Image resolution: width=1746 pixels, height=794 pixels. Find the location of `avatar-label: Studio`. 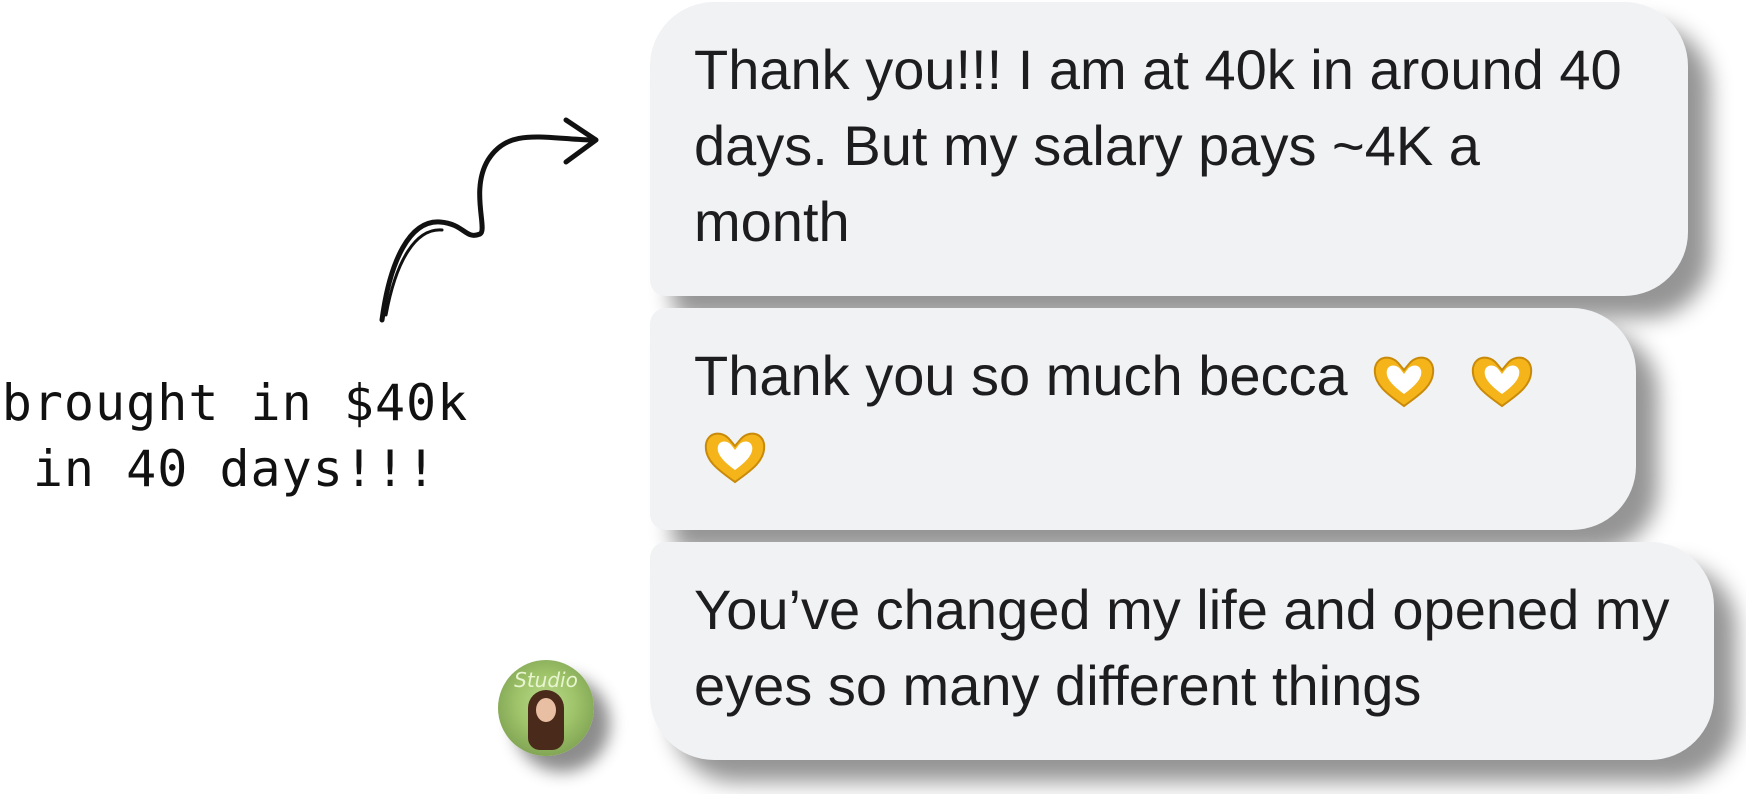

avatar-label: Studio is located at coordinates (546, 680).